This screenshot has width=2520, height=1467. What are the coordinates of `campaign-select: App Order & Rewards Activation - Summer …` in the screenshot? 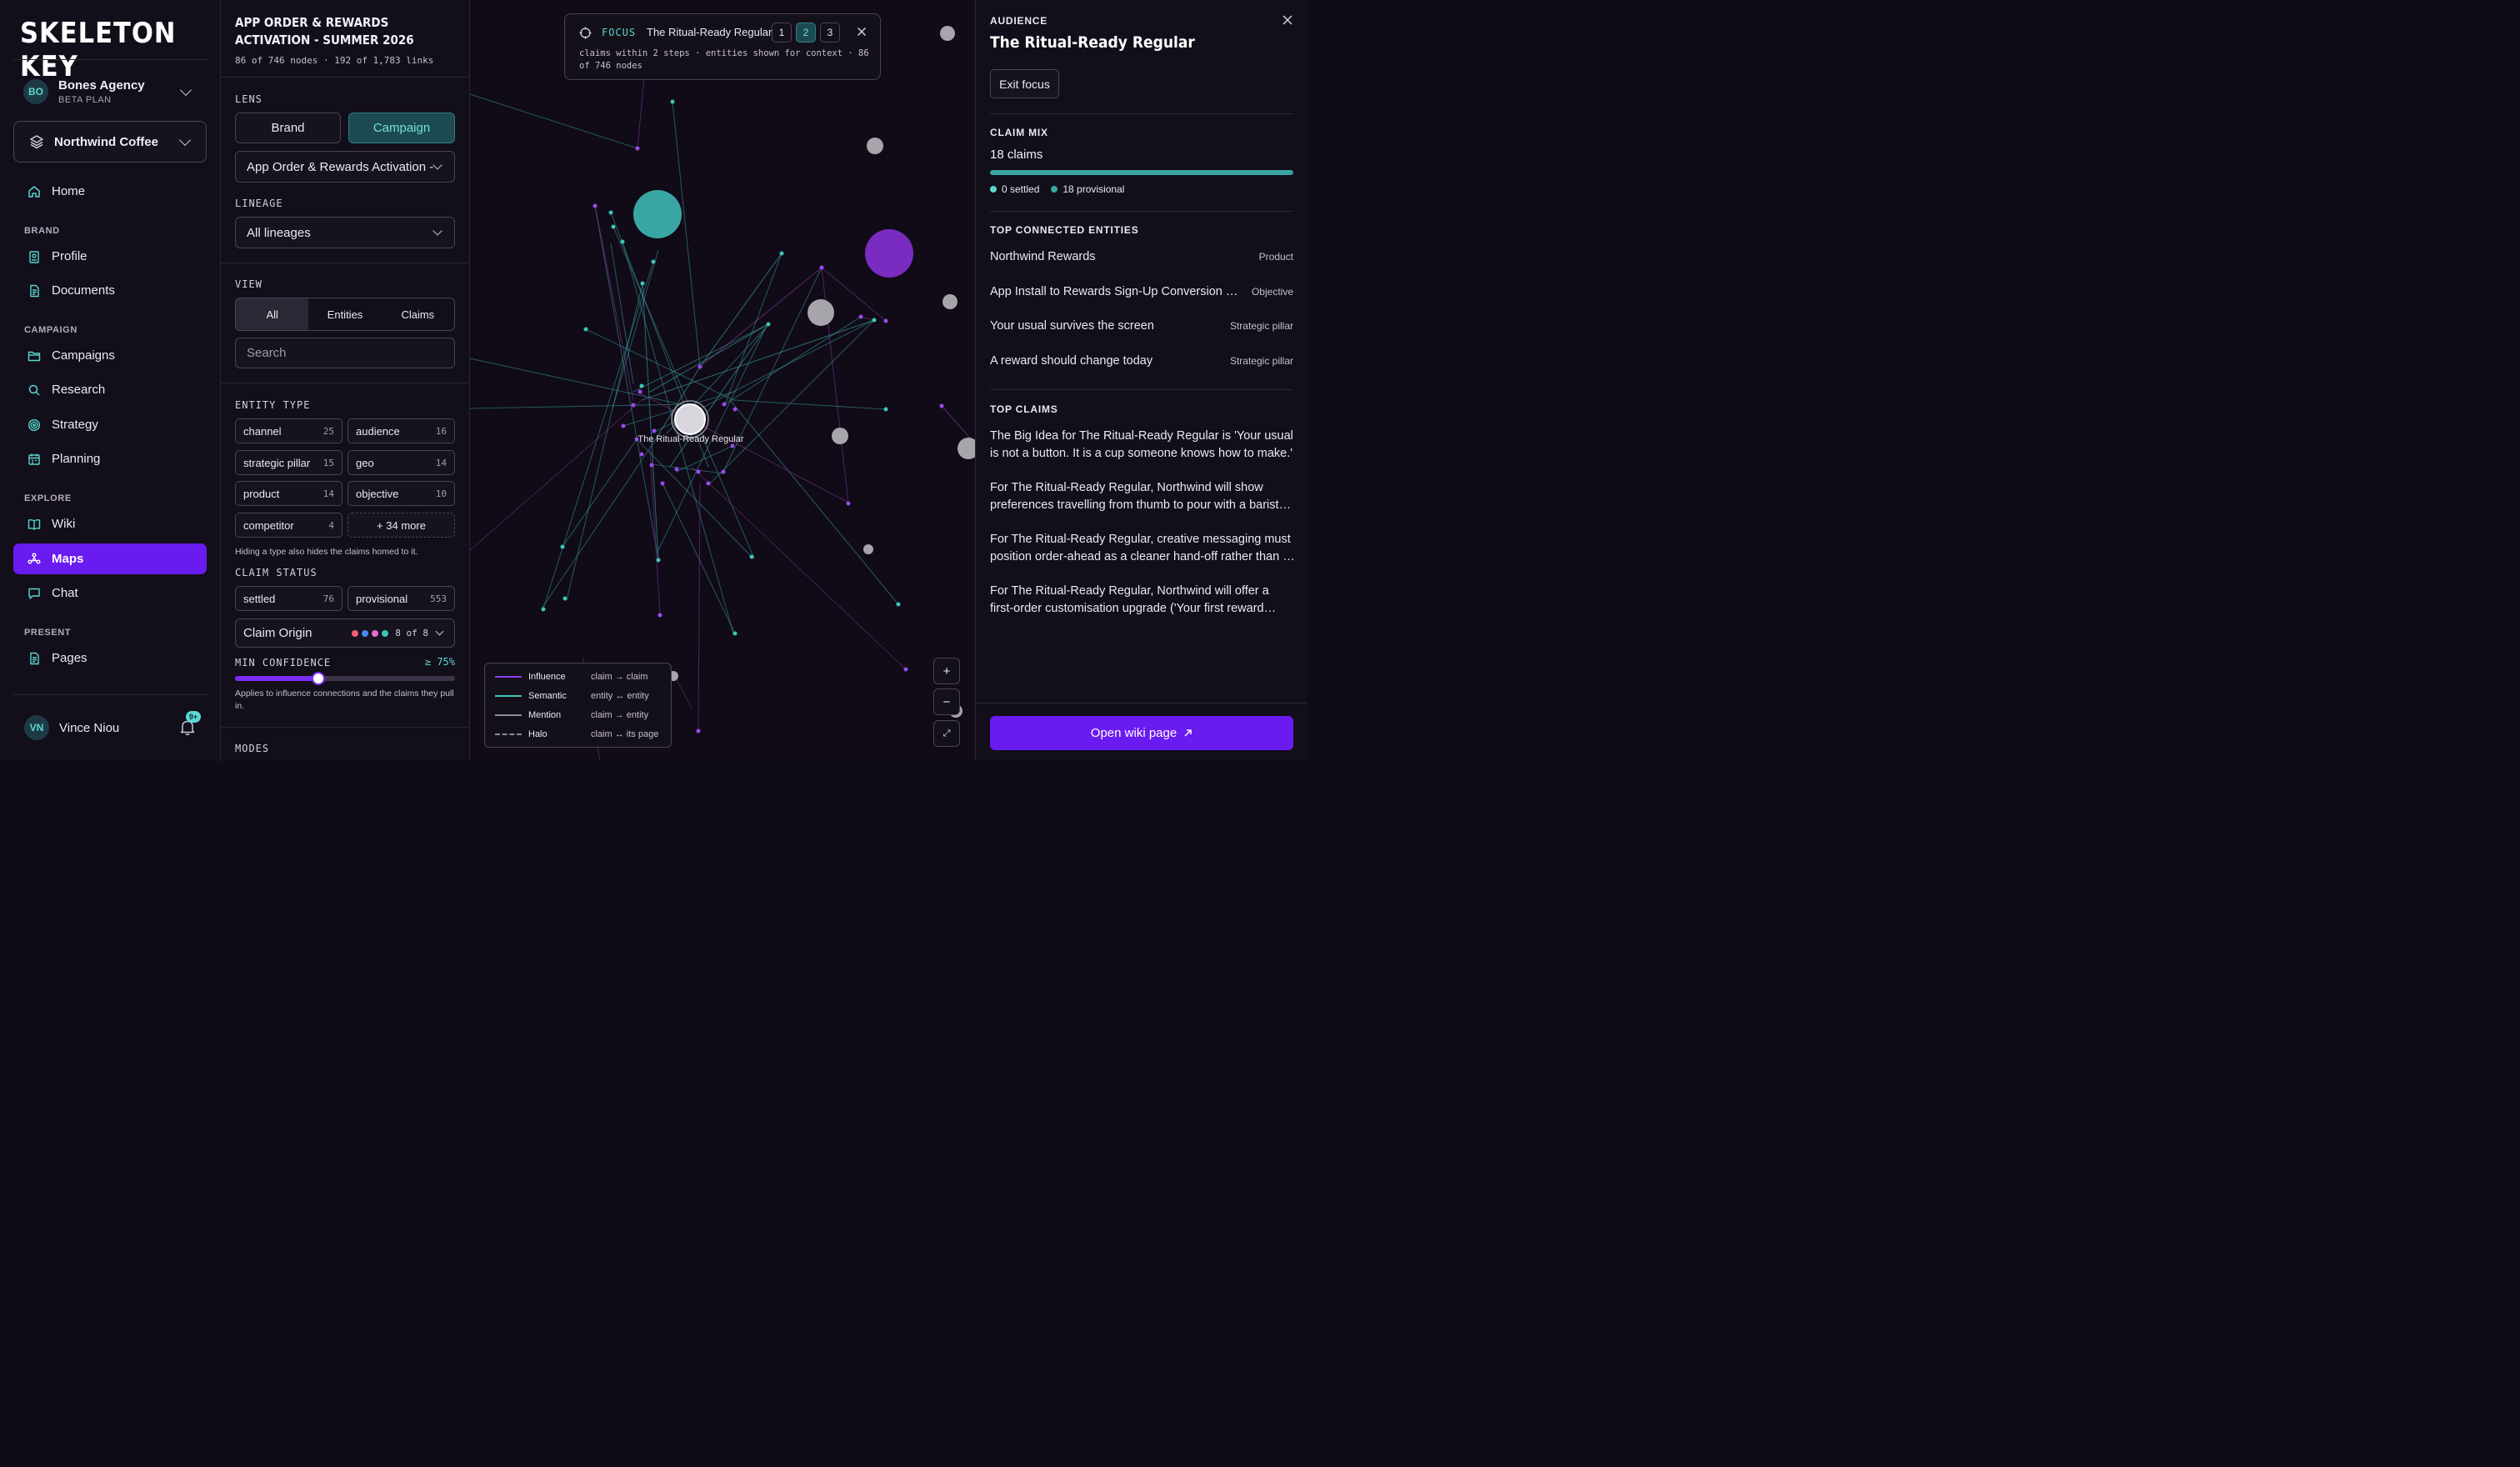 It's located at (345, 167).